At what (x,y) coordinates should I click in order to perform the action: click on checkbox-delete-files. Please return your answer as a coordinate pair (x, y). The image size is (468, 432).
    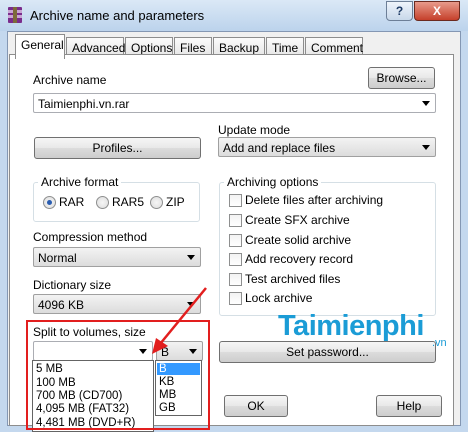
    Looking at the image, I should click on (235, 200).